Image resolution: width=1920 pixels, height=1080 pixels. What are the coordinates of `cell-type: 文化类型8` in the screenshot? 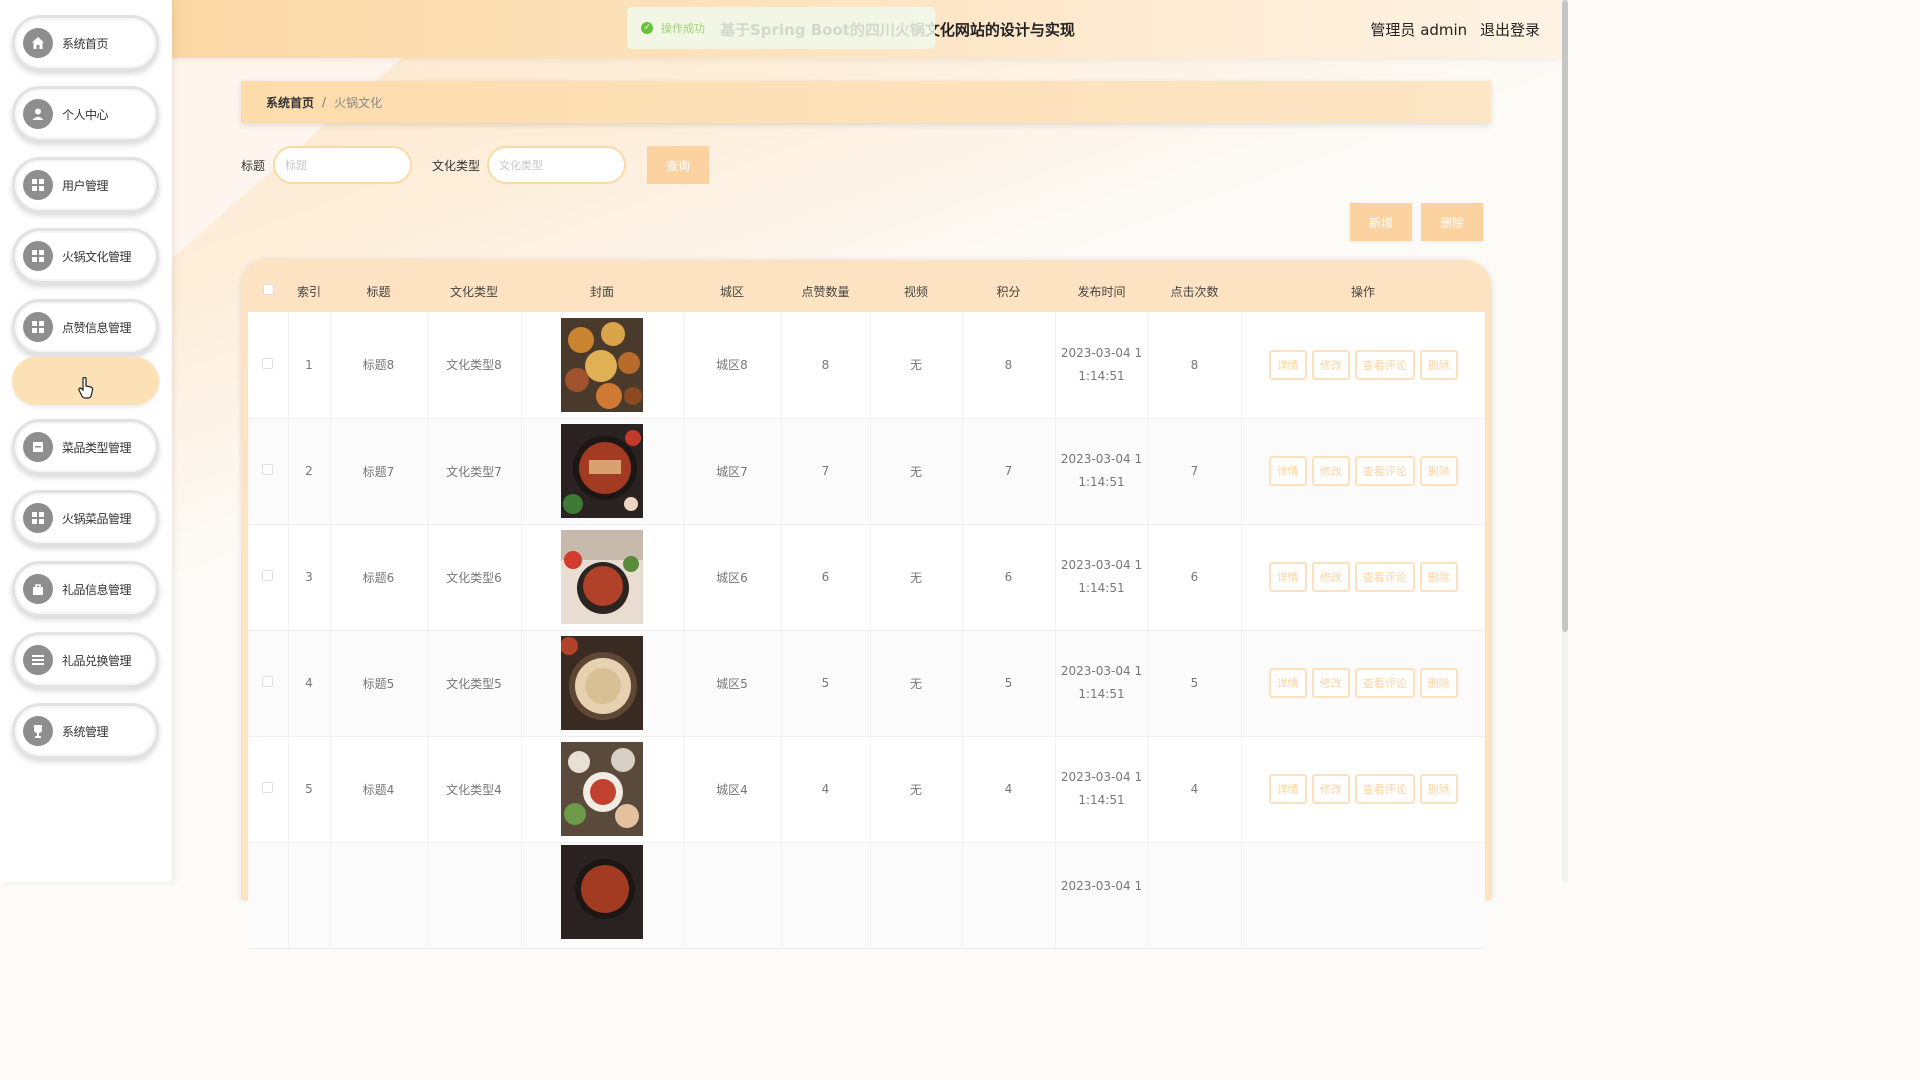 It's located at (474, 365).